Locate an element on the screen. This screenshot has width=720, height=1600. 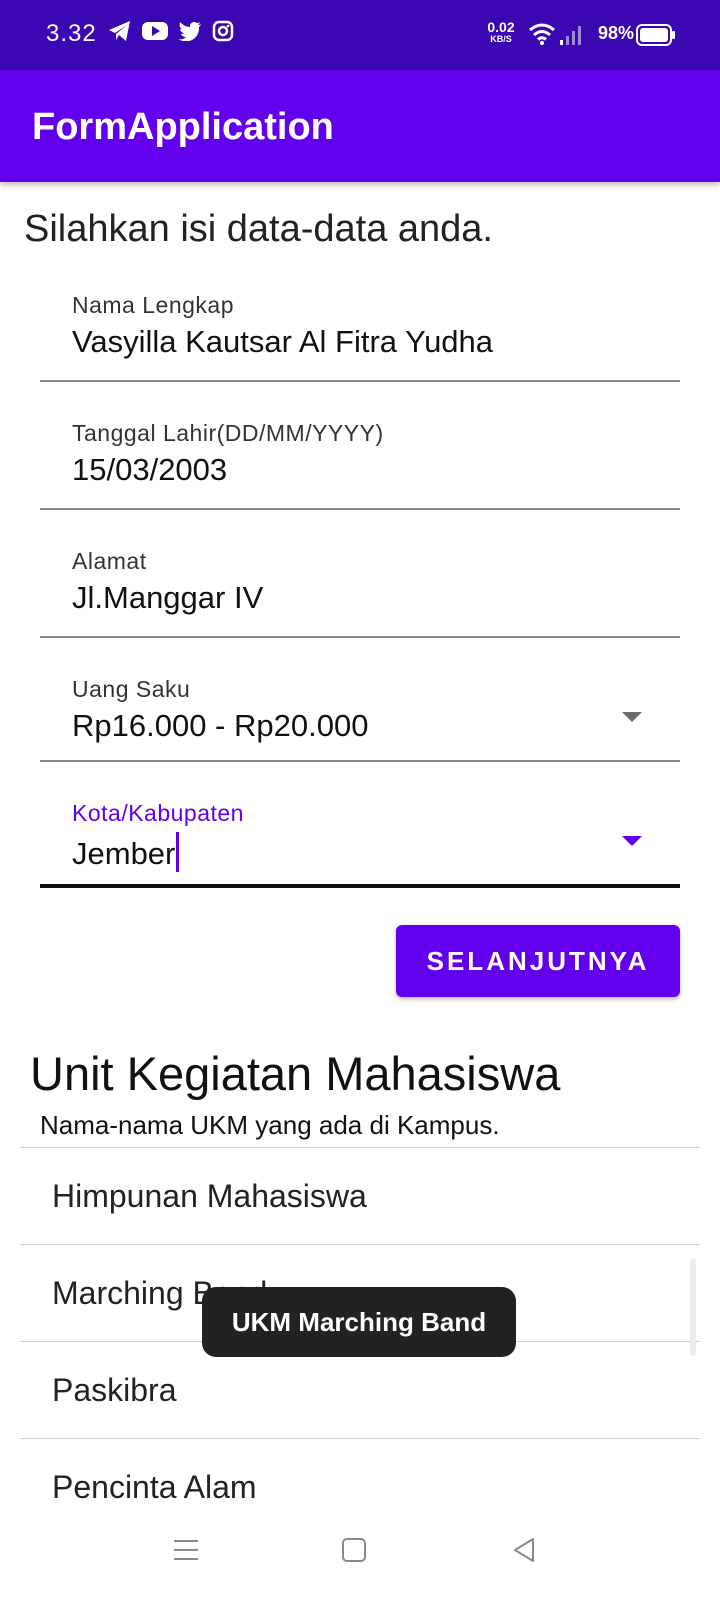
back-button is located at coordinates (524, 1550).